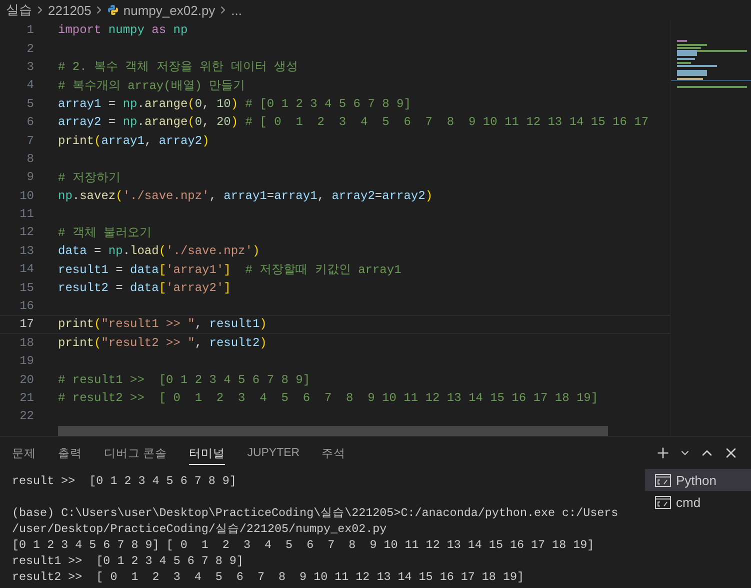 The height and width of the screenshot is (588, 751). Describe the element at coordinates (30, 30) in the screenshot. I see `line-number: 1` at that location.